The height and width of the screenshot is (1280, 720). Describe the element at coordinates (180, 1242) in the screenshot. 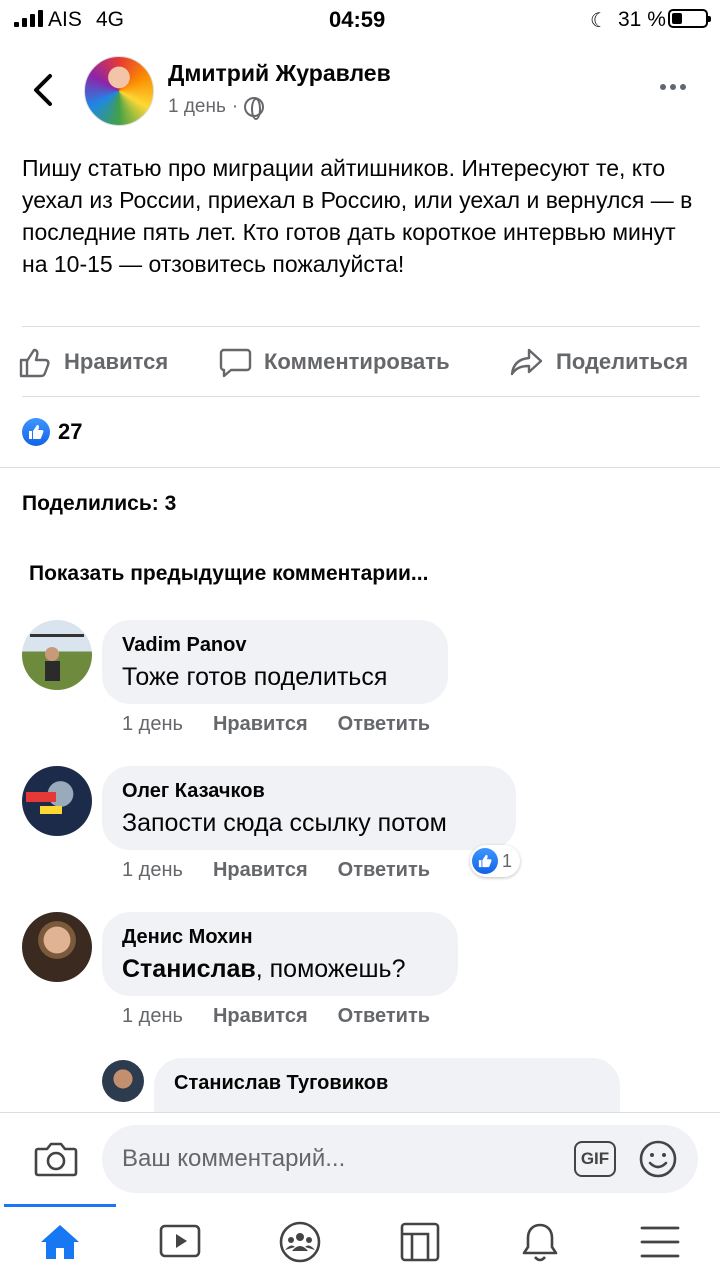

I see `video-icon` at that location.